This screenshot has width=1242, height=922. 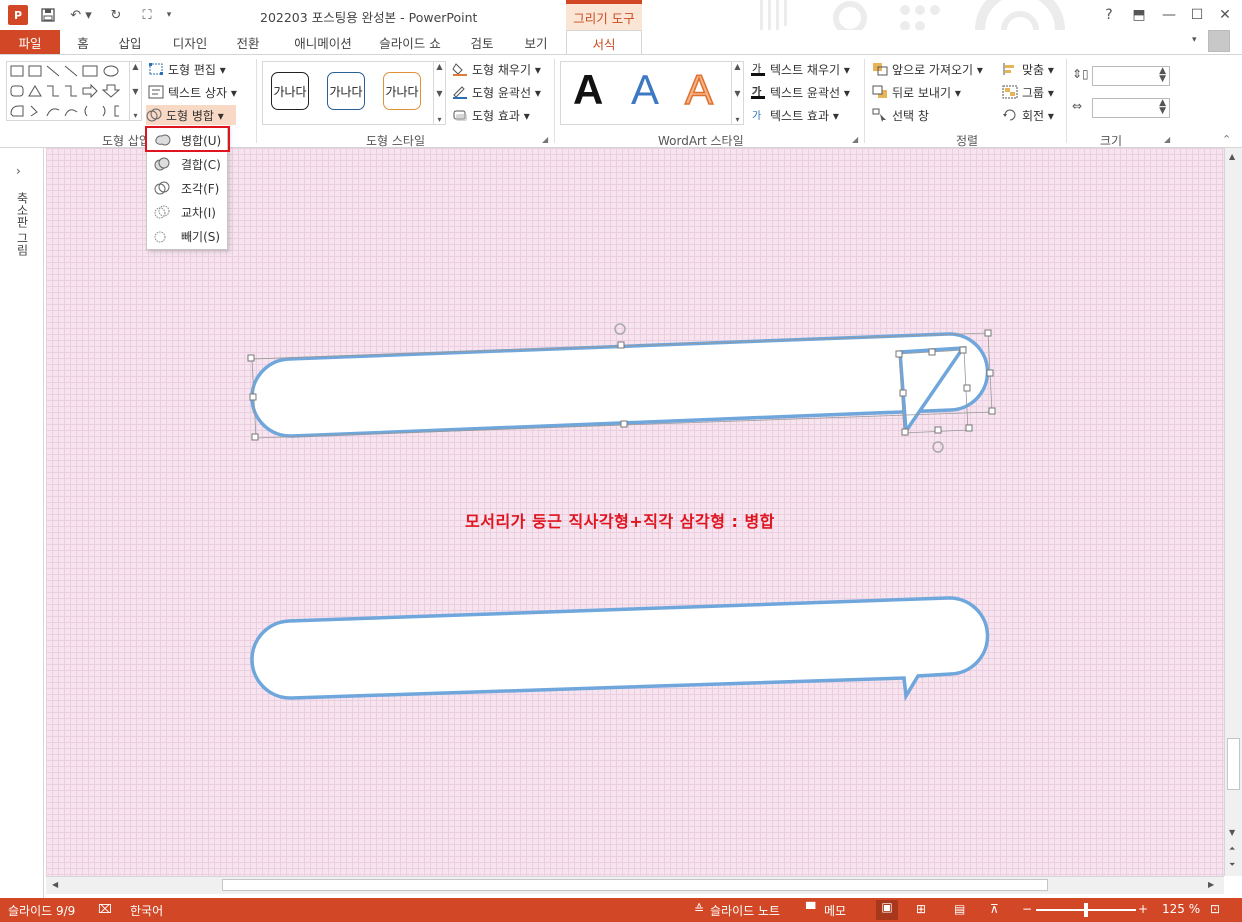 What do you see at coordinates (1167, 139) in the screenshot?
I see `size-launcher-icon: ◢` at bounding box center [1167, 139].